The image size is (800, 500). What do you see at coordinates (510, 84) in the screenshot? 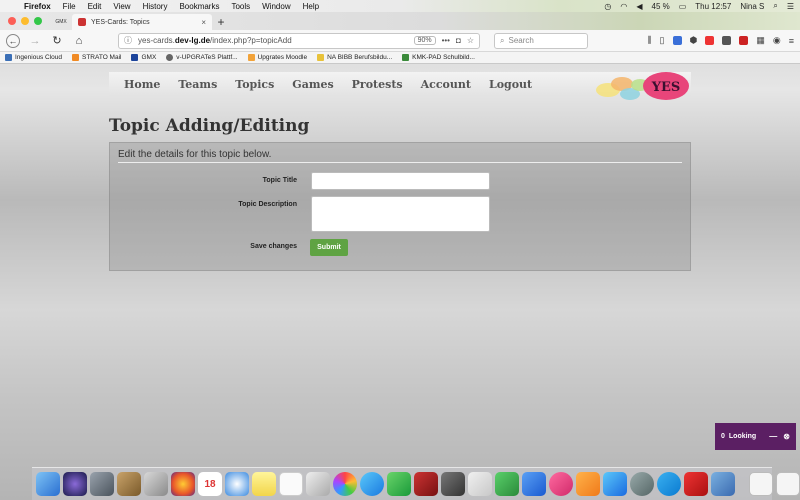
I see `nav-logout: Logout` at bounding box center [510, 84].